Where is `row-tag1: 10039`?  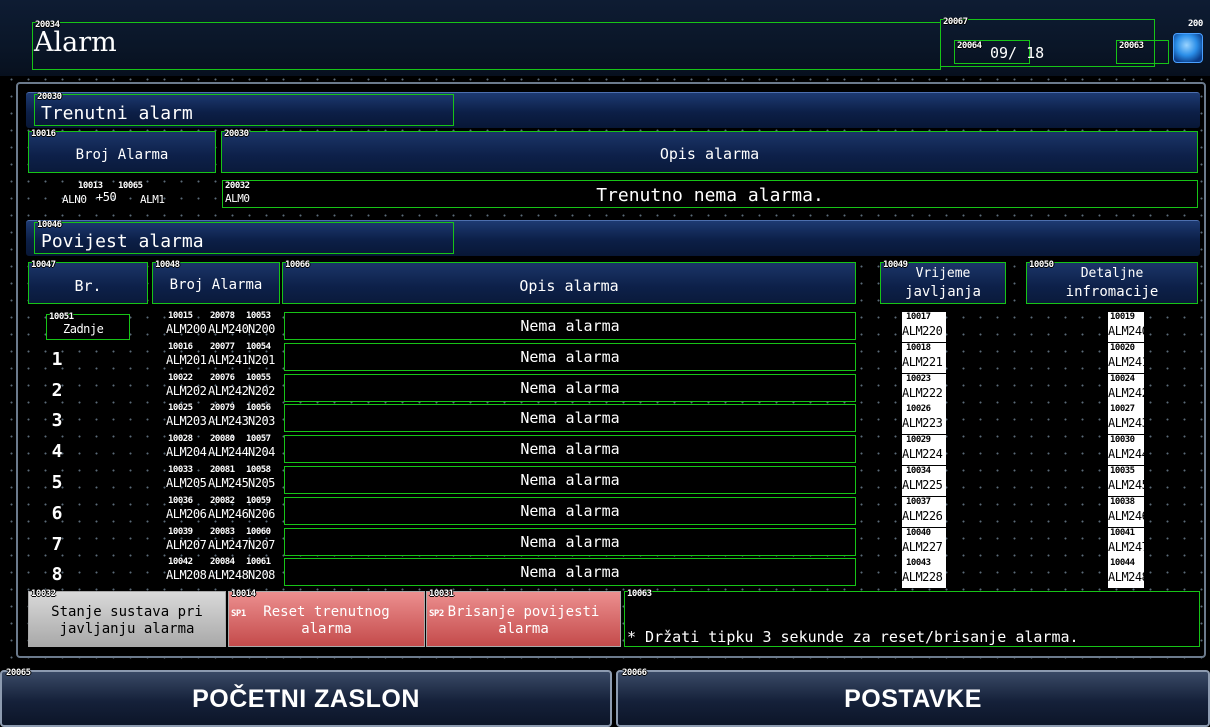
row-tag1: 10039 is located at coordinates (180, 532).